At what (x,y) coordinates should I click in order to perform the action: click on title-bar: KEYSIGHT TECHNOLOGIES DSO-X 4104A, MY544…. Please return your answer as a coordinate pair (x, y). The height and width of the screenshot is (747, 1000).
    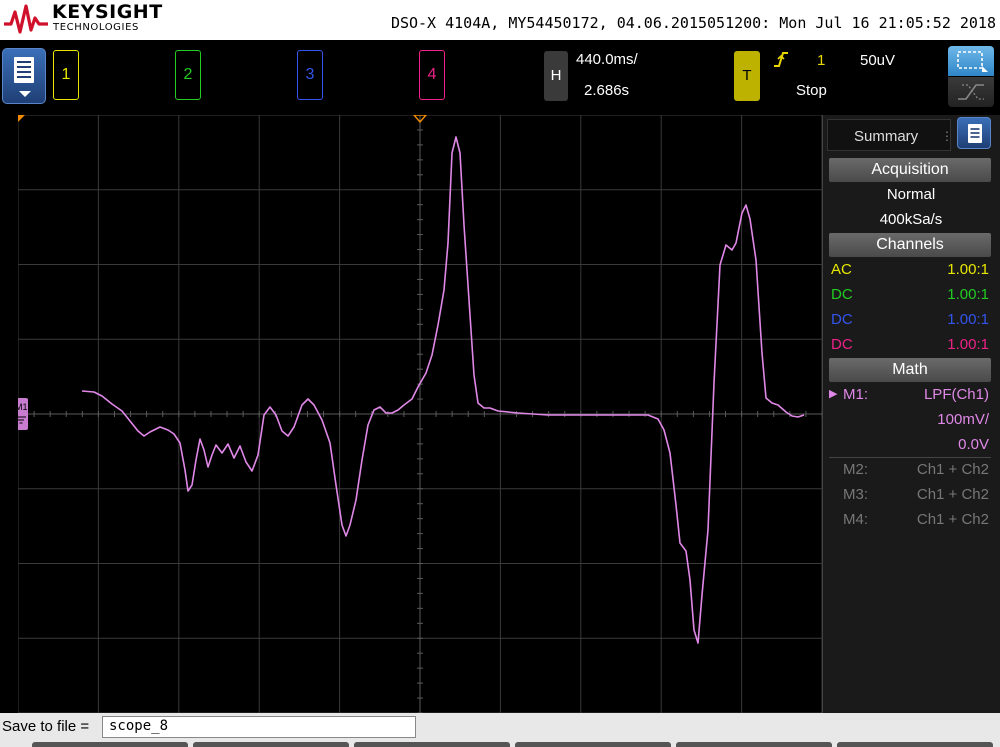
    Looking at the image, I should click on (500, 20).